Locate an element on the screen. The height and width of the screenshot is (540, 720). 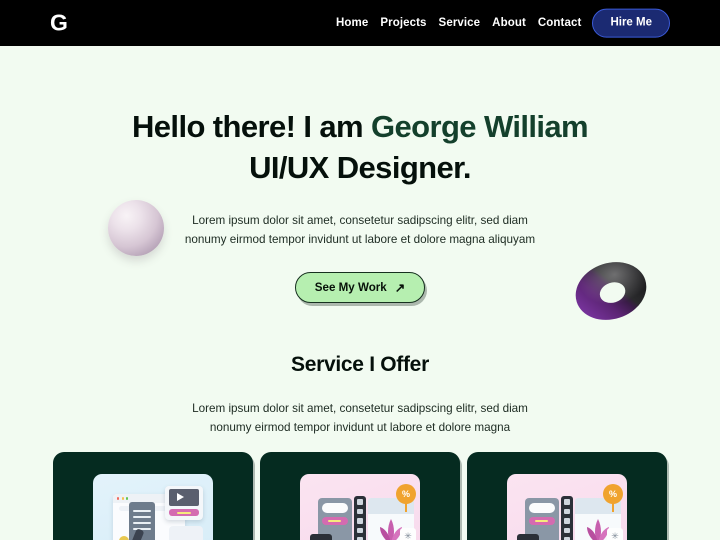
typography-panel-graphic: Aa is located at coordinates (186, 533).